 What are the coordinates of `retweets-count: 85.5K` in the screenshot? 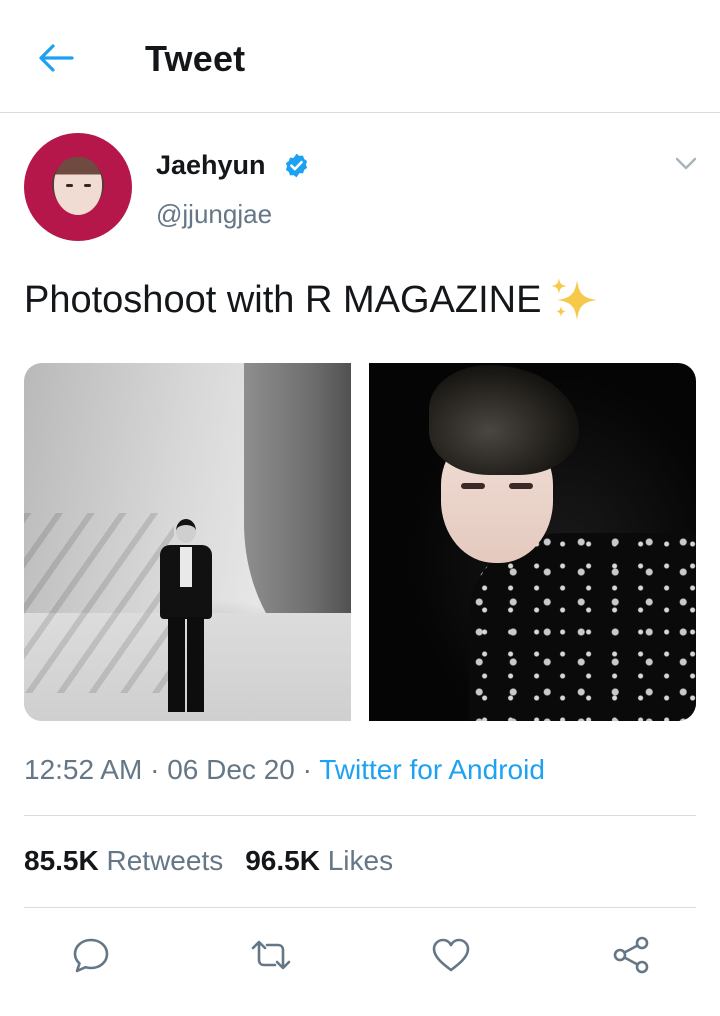 It's located at (61, 860).